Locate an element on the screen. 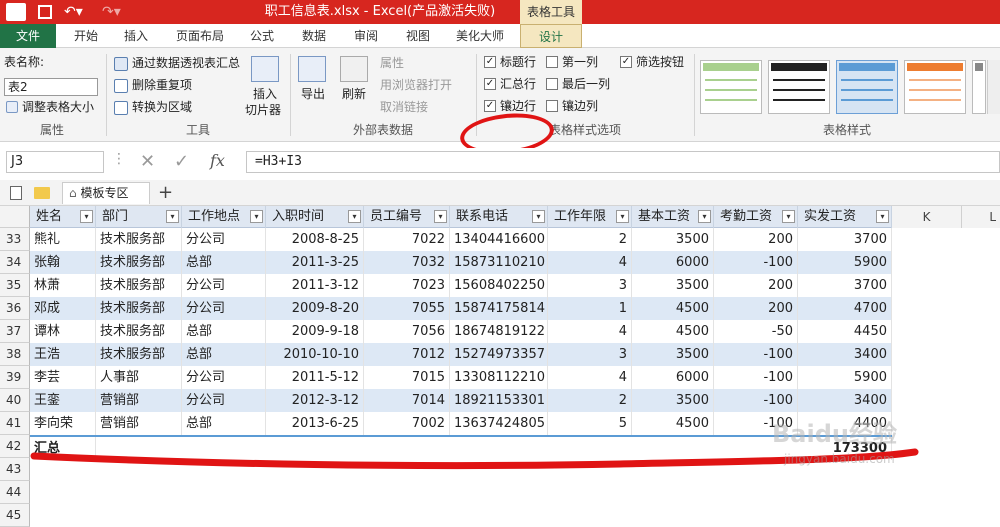 The width and height of the screenshot is (1000, 527). tab-design: 设计 is located at coordinates (551, 36).